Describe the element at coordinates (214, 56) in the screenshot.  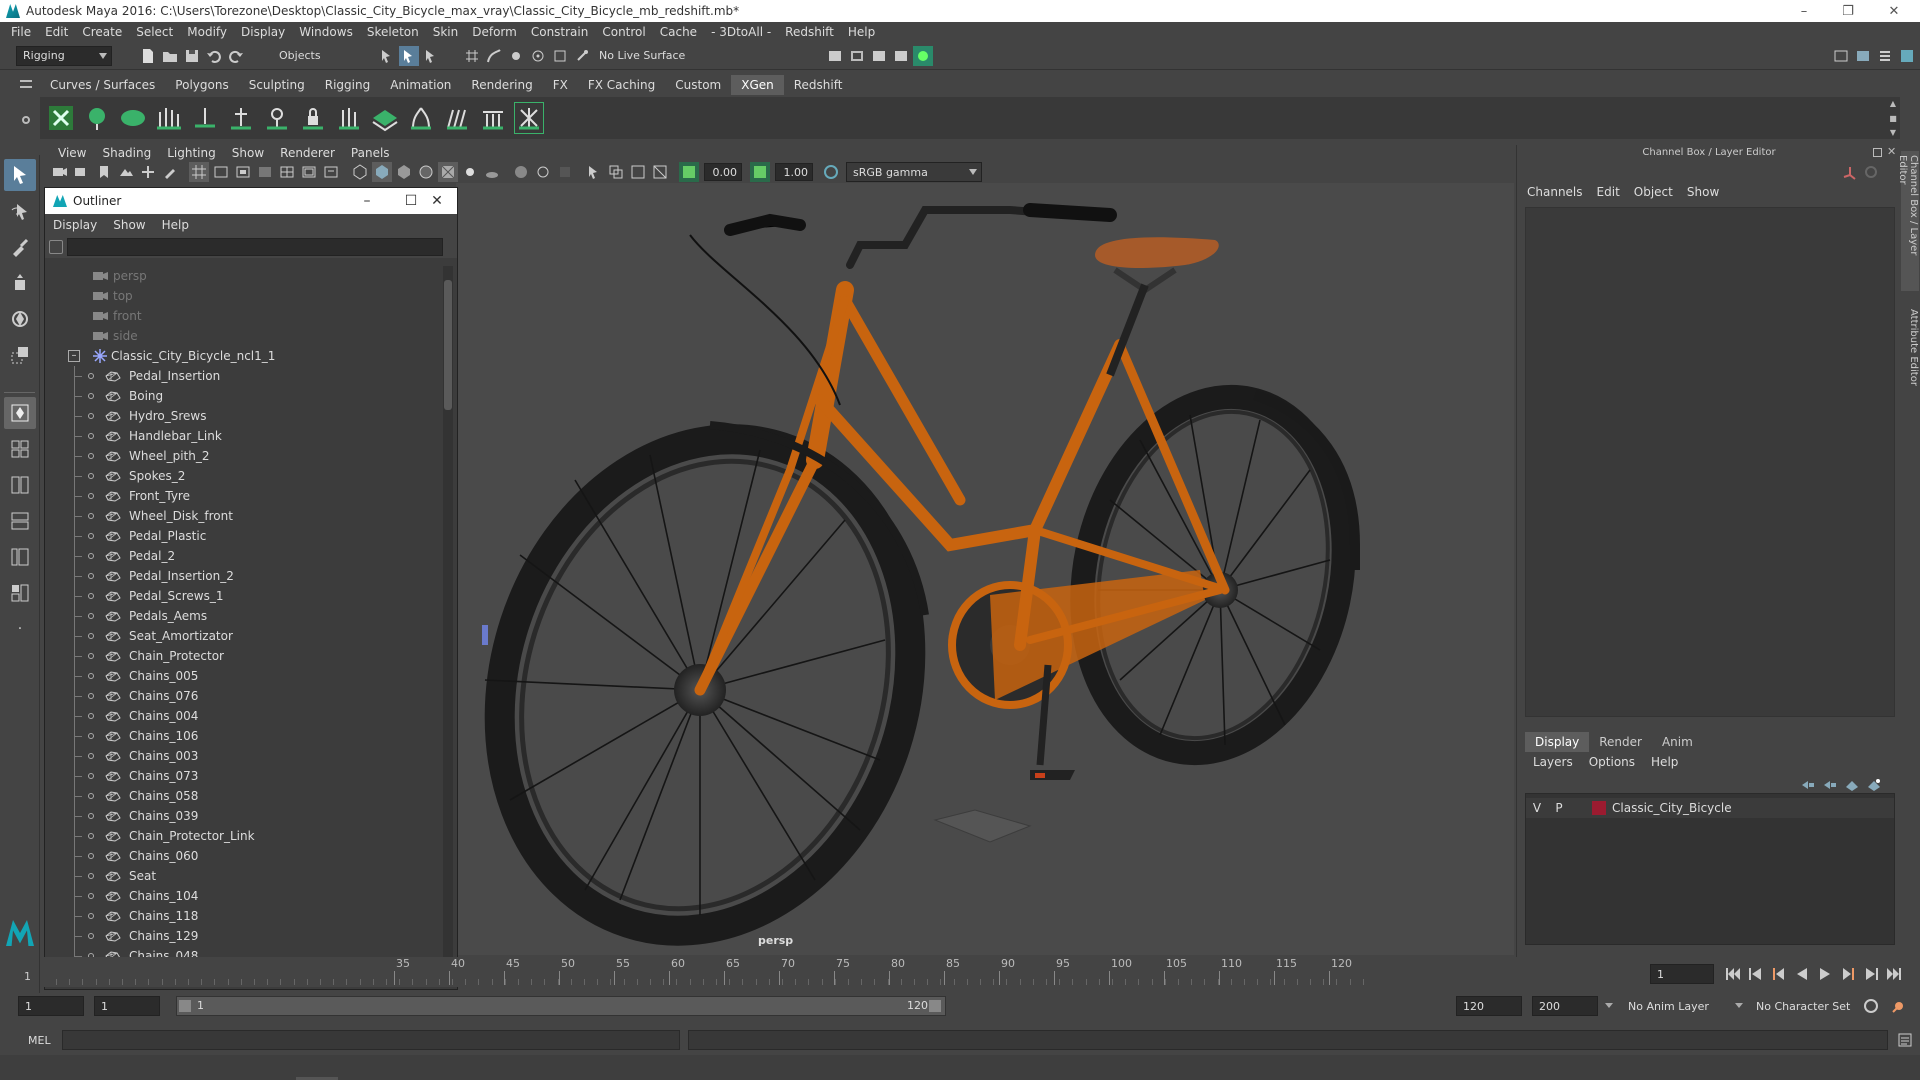
I see `undo-icon` at that location.